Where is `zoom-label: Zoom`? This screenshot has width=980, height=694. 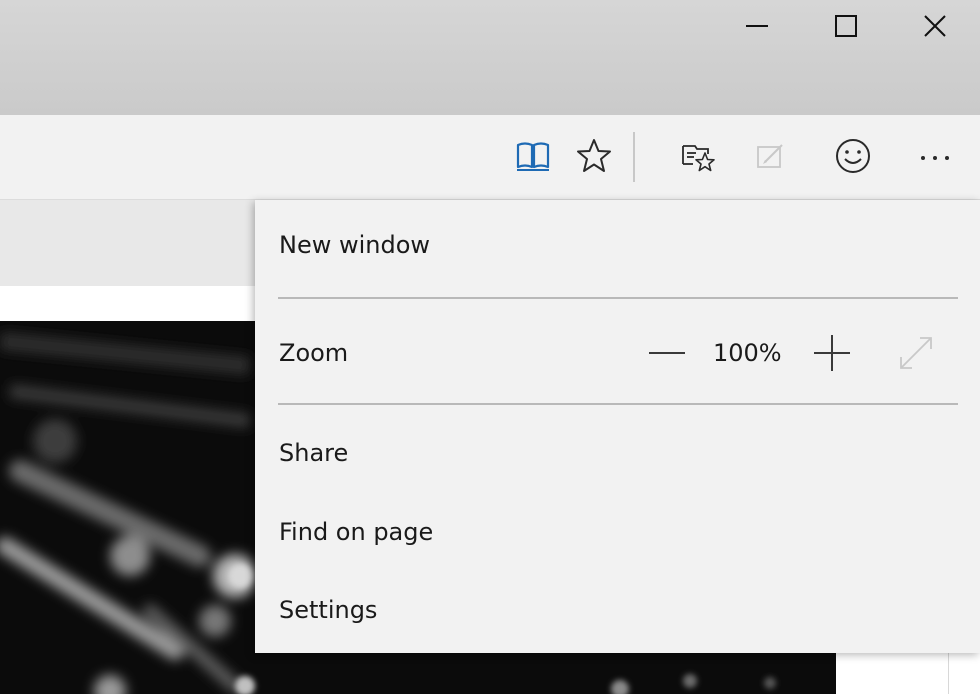 zoom-label: Zoom is located at coordinates (314, 353).